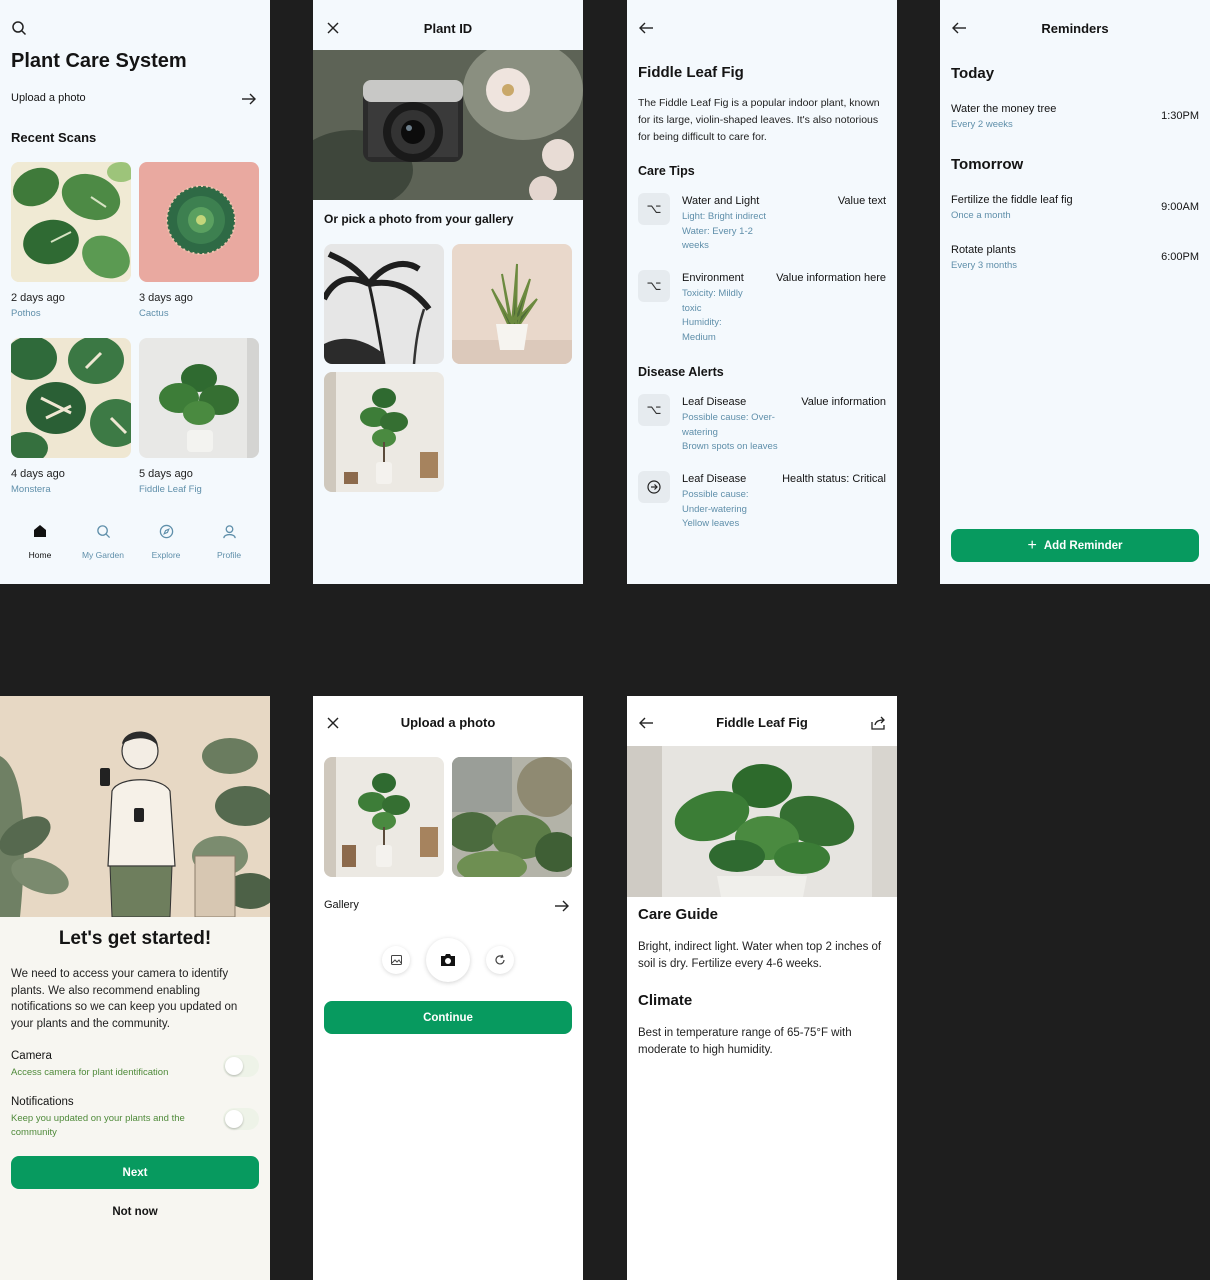  I want to click on alert-line-text: Possible cause: Over-, so click(728, 417).